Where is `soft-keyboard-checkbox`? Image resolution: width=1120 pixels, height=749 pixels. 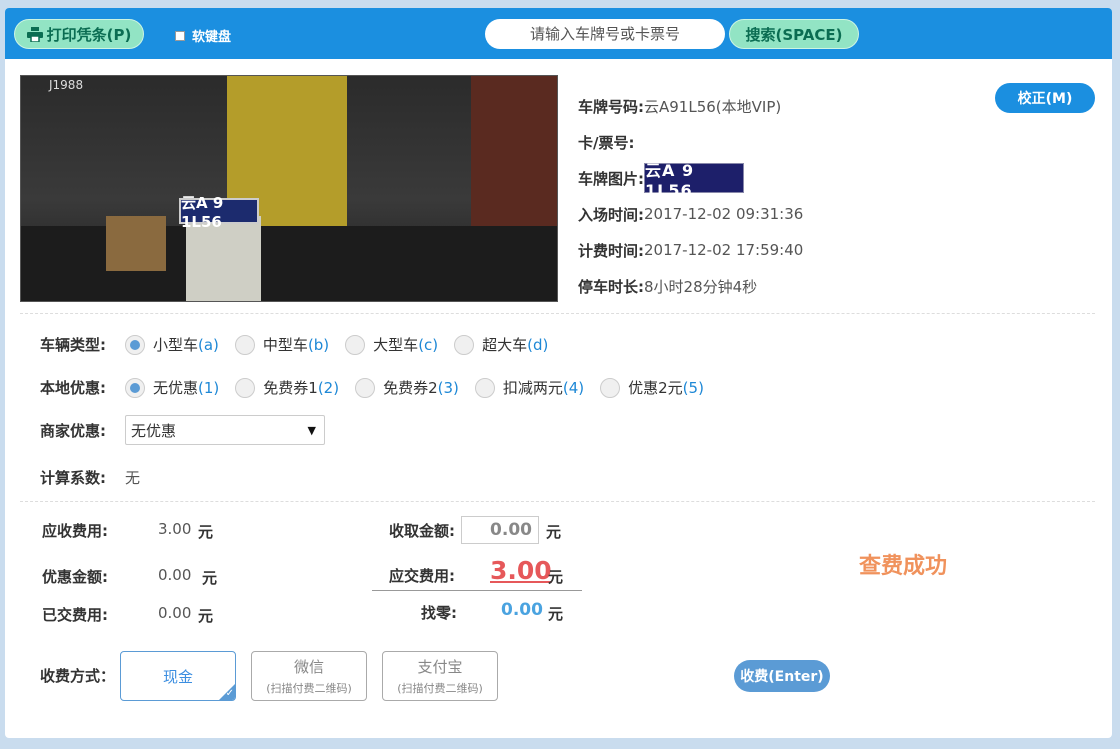
soft-keyboard-checkbox is located at coordinates (180, 35).